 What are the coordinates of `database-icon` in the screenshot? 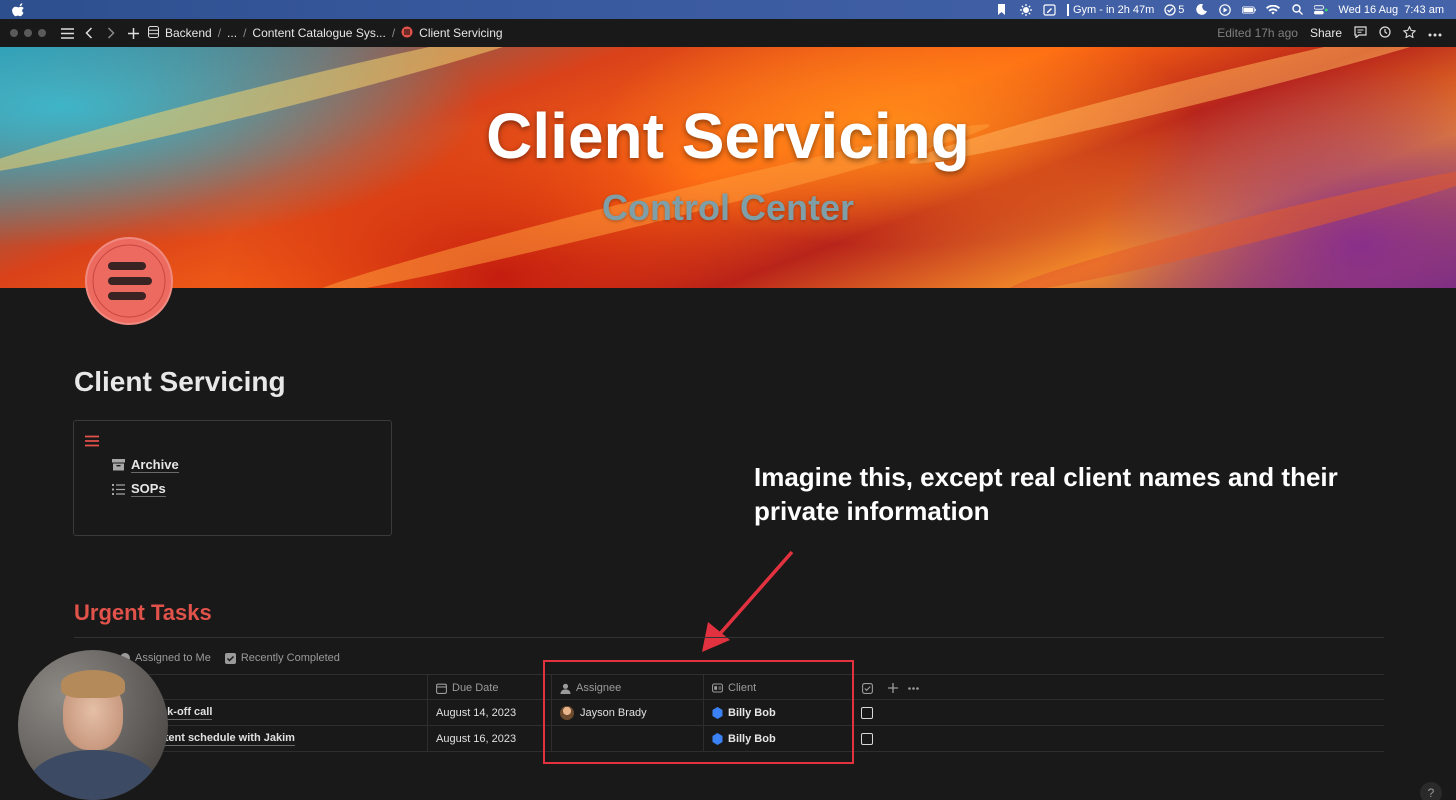 It's located at (153, 33).